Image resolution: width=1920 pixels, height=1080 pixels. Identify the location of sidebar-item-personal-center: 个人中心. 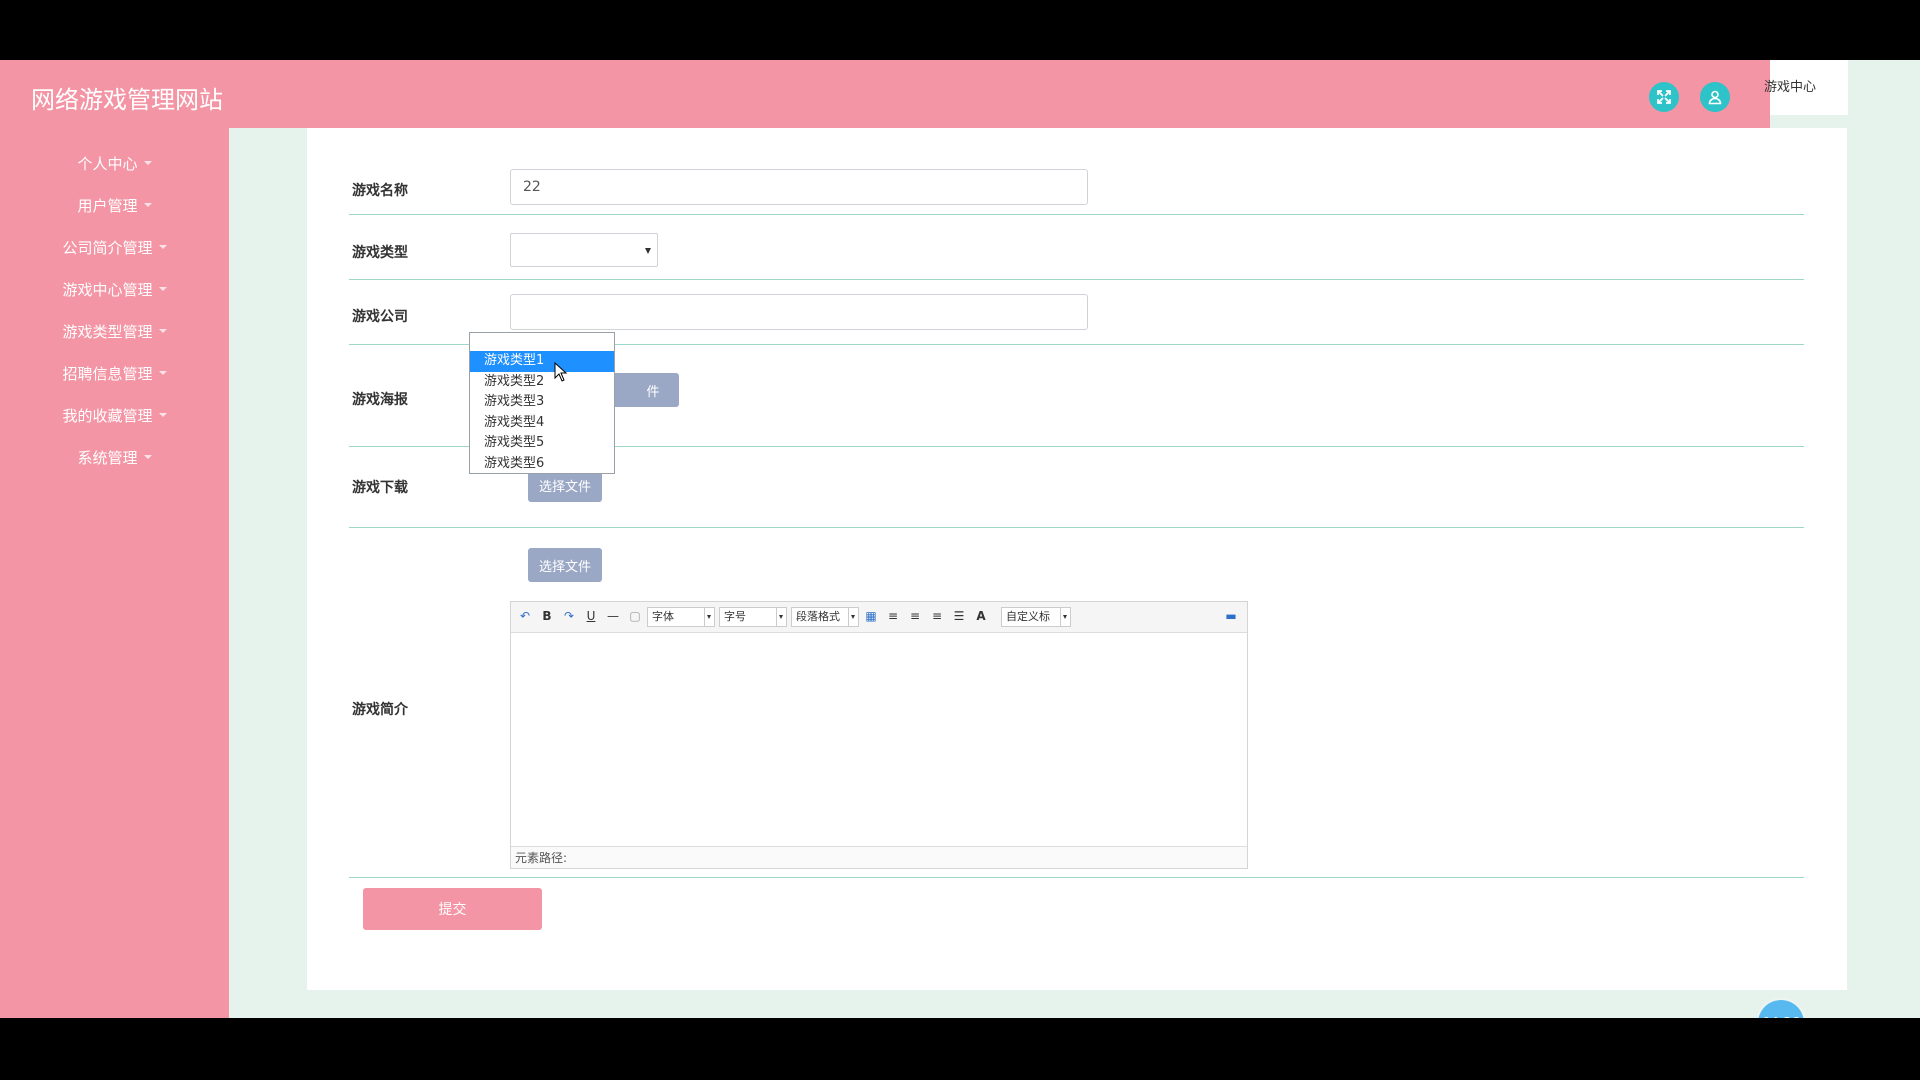
(114, 163).